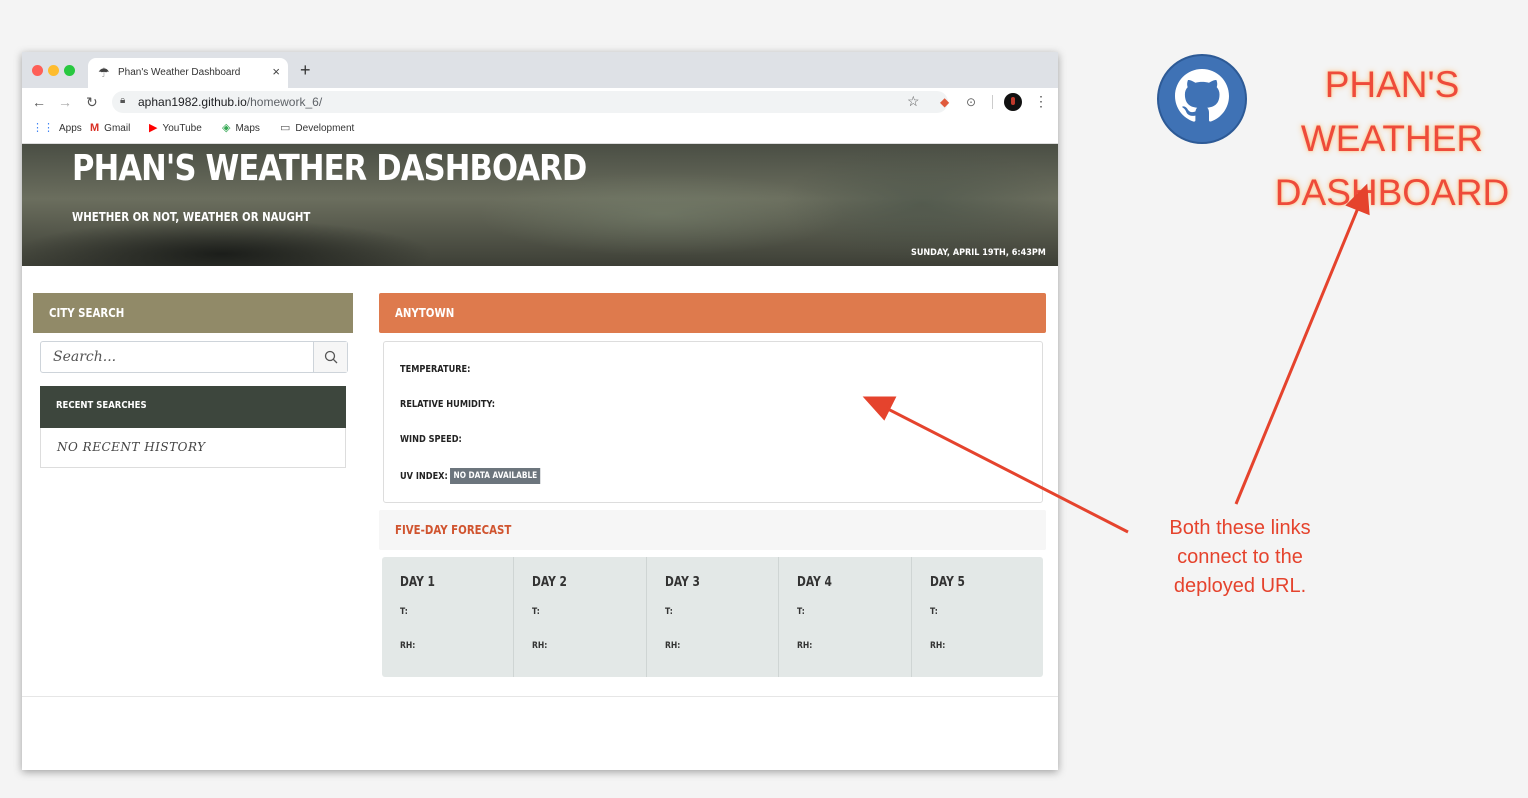 This screenshot has height=798, width=1528. I want to click on tab-title: Phan's Weather Dashboard, so click(179, 72).